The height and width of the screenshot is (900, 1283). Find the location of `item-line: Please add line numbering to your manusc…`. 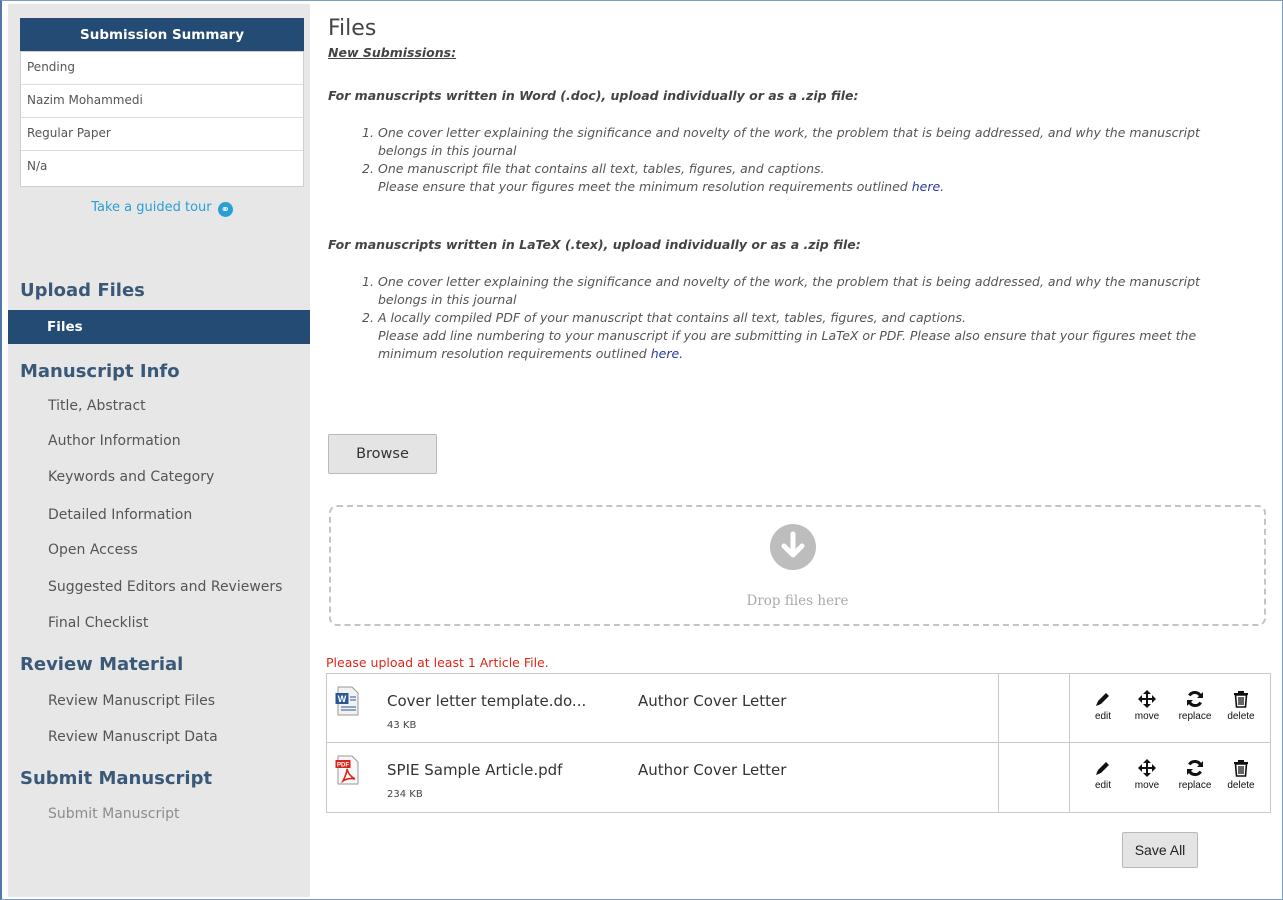

item-line: Please add line numbering to your manusc… is located at coordinates (787, 335).